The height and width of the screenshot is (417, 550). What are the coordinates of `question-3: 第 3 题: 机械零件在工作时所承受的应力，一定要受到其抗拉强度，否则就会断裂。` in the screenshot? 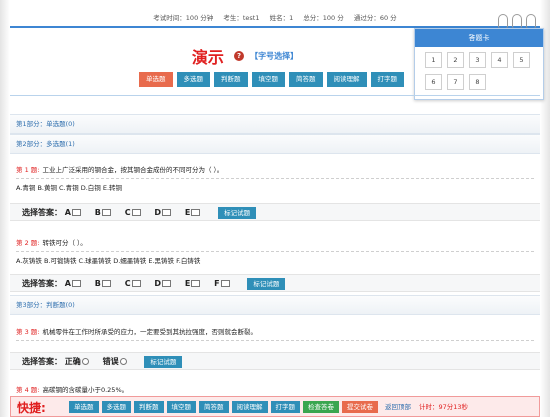 It's located at (275, 336).